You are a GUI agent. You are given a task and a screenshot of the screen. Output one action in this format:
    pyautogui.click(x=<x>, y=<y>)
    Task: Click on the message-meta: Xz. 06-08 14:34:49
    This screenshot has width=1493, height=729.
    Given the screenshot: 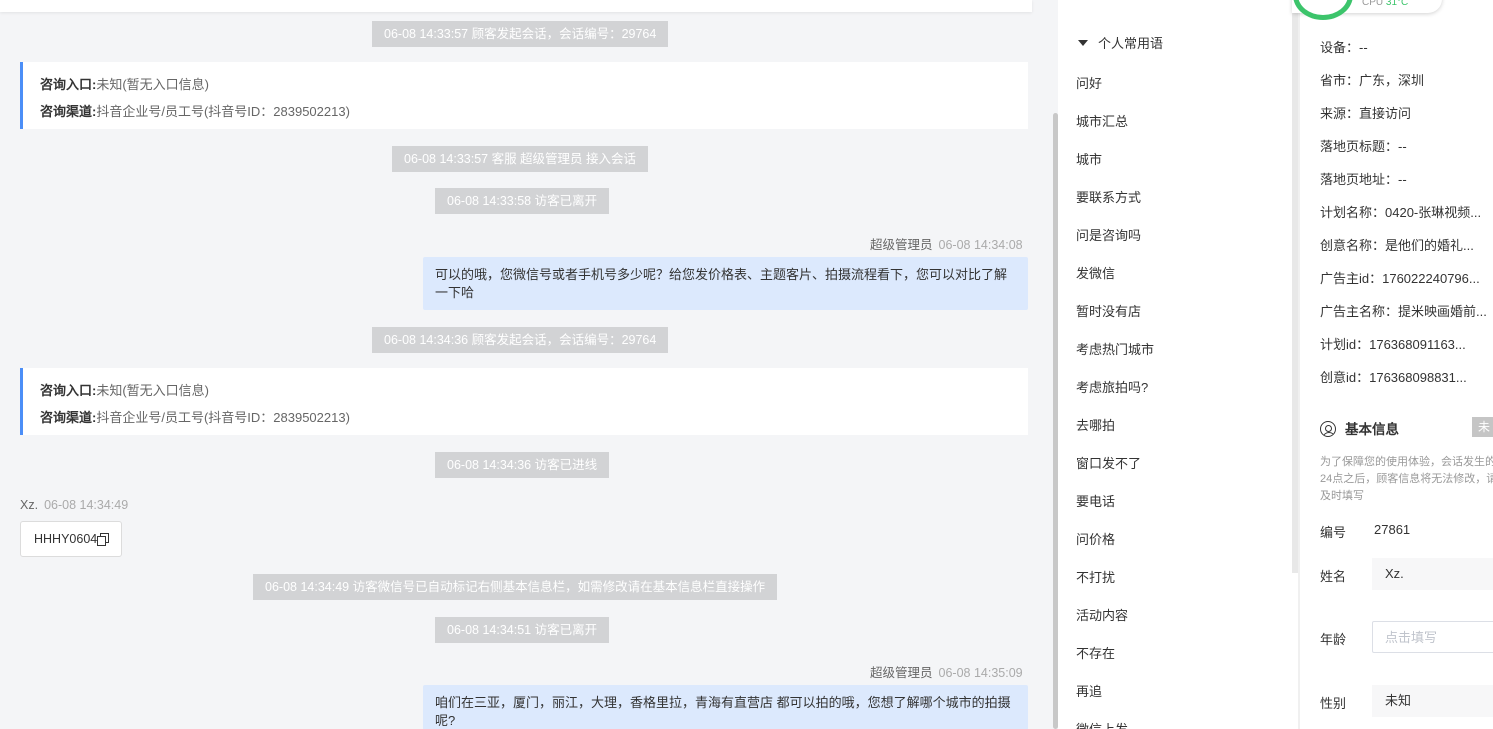 What is the action you would take?
    pyautogui.click(x=74, y=505)
    